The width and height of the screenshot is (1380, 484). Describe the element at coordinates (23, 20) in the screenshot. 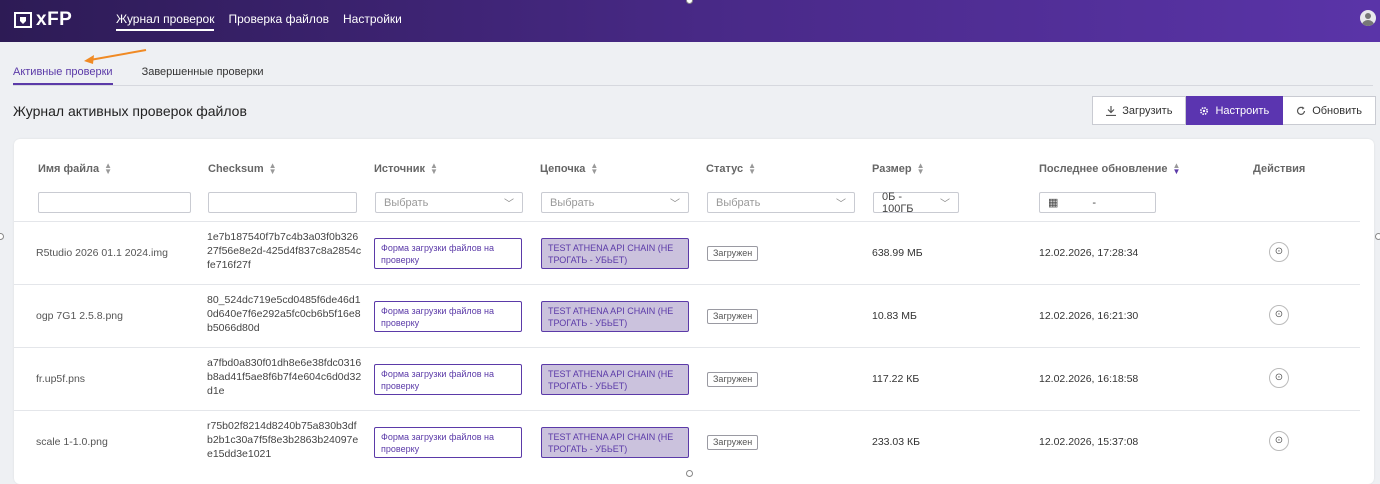

I see `logo-icon` at that location.